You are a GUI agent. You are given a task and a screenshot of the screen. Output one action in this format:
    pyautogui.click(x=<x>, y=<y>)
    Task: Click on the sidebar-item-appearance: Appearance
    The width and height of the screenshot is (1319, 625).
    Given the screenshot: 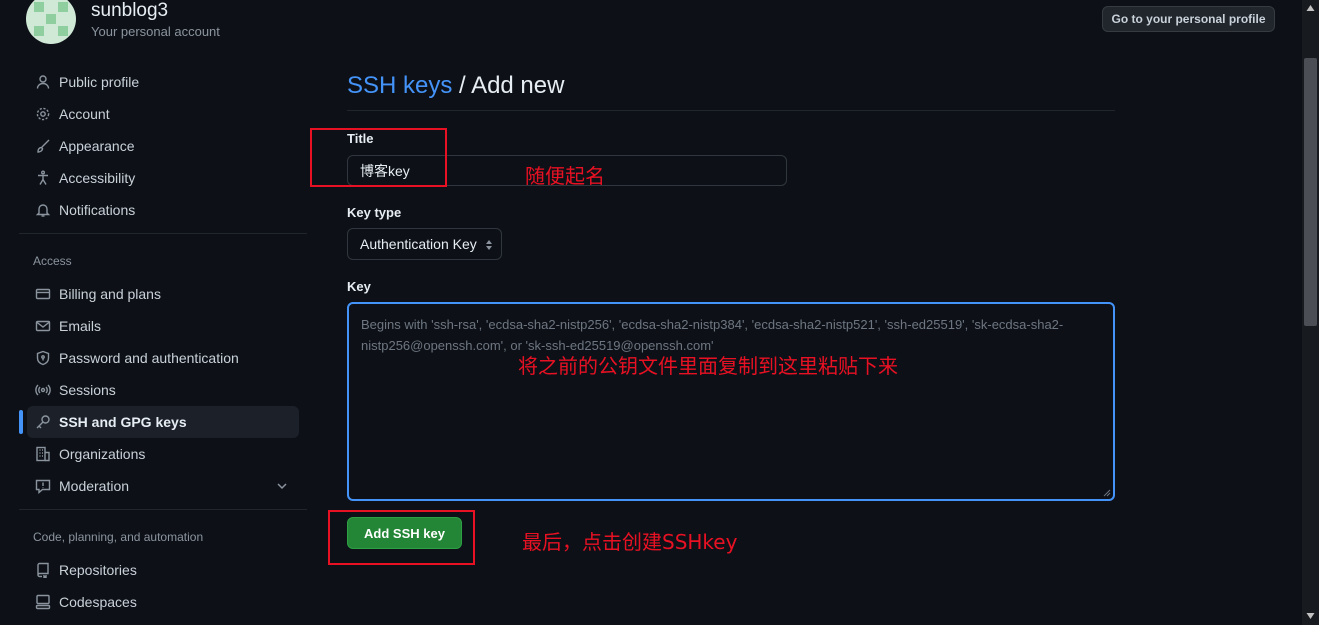 What is the action you would take?
    pyautogui.click(x=163, y=146)
    